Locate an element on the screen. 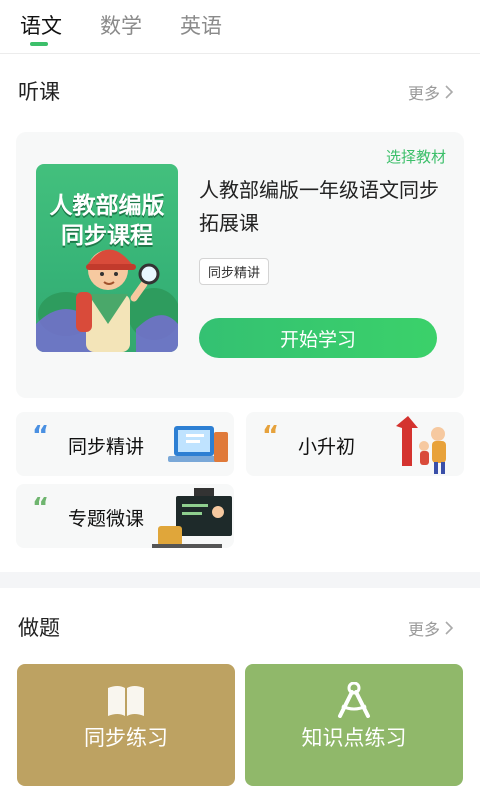 Image resolution: width=480 pixels, height=800 pixels. section-separator is located at coordinates (240, 580).